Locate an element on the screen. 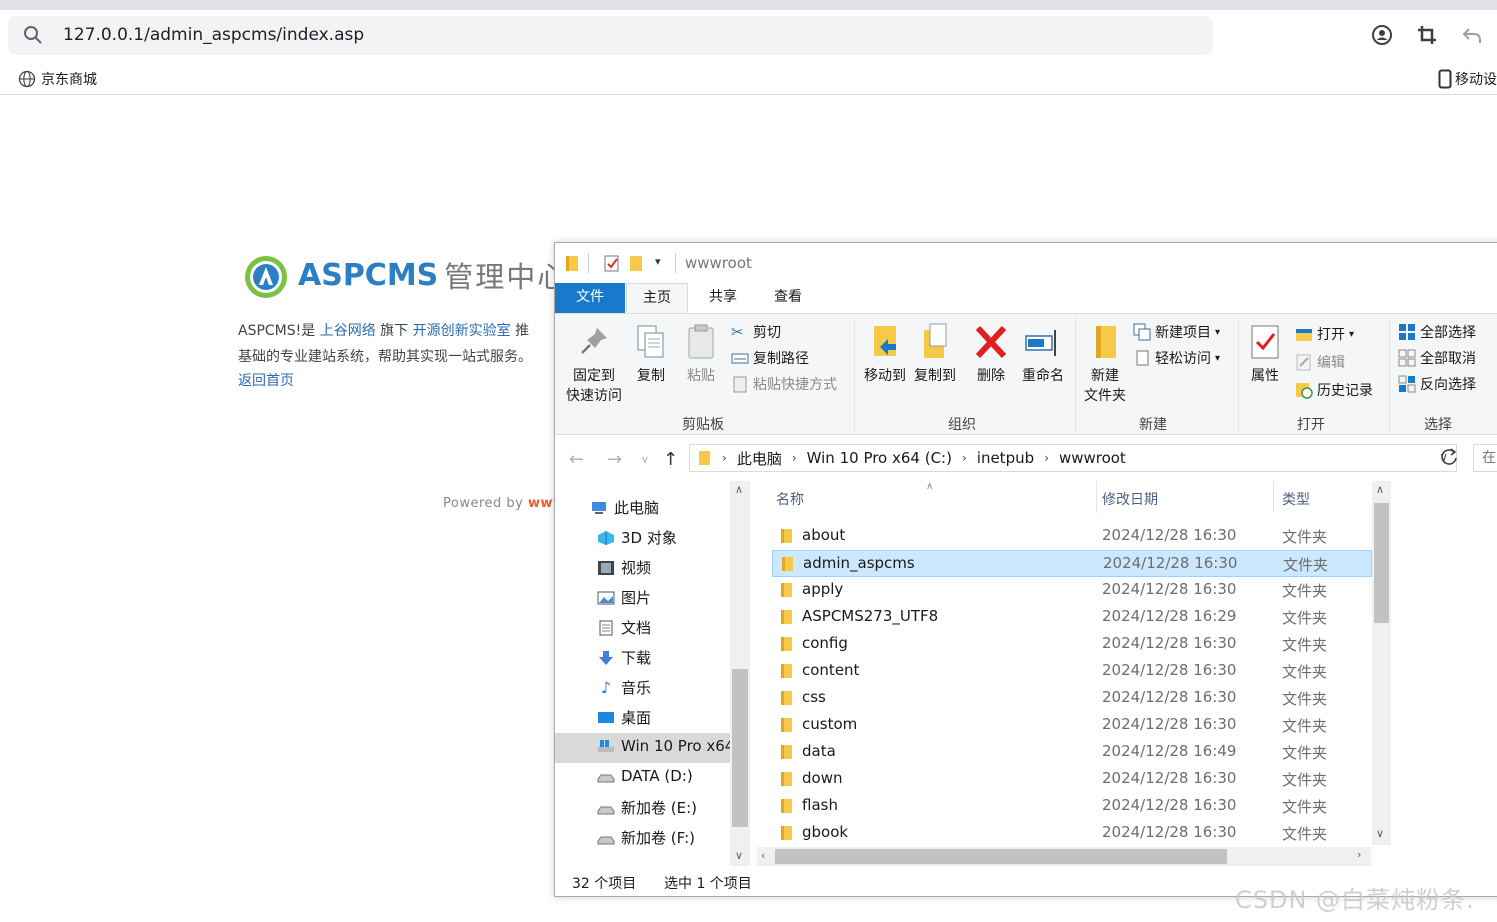 The image size is (1497, 922). mobile-label: 移动设 is located at coordinates (1476, 80).